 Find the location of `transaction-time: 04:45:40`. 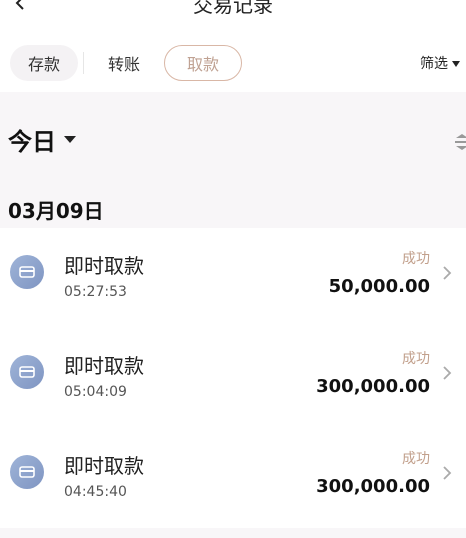

transaction-time: 04:45:40 is located at coordinates (95, 492).